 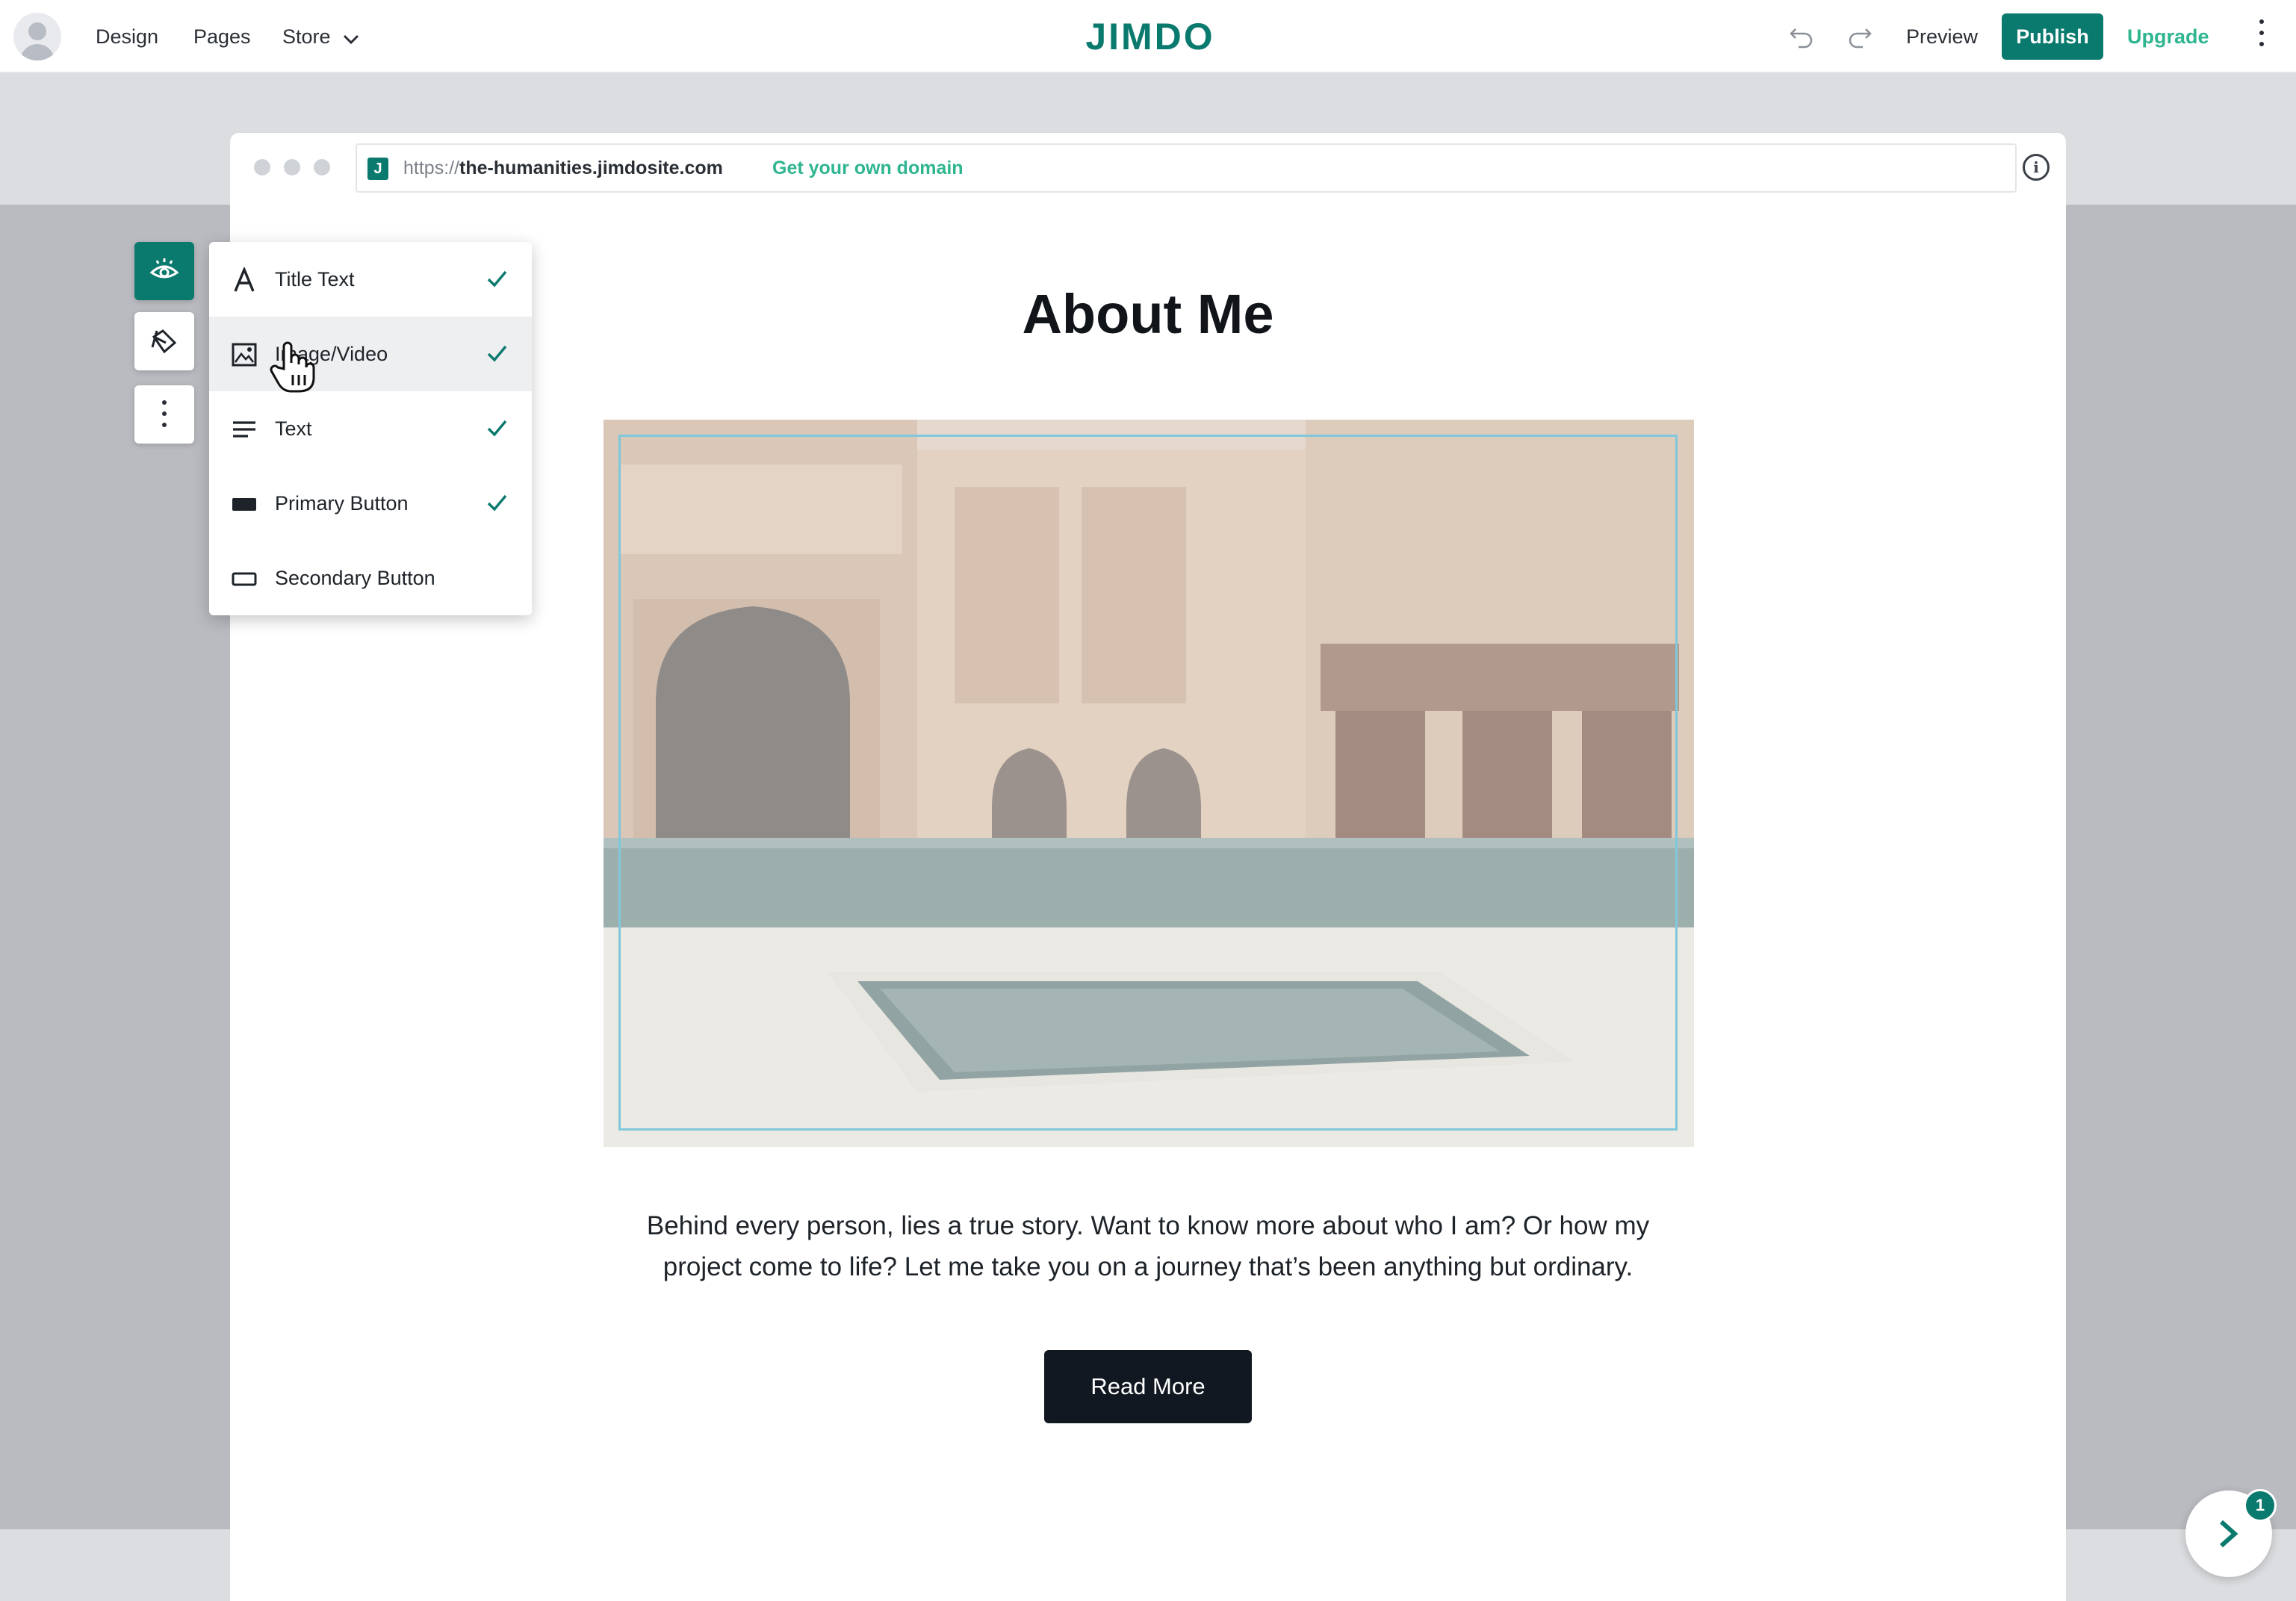 I want to click on menu-item-label: Secondary Button, so click(x=355, y=578).